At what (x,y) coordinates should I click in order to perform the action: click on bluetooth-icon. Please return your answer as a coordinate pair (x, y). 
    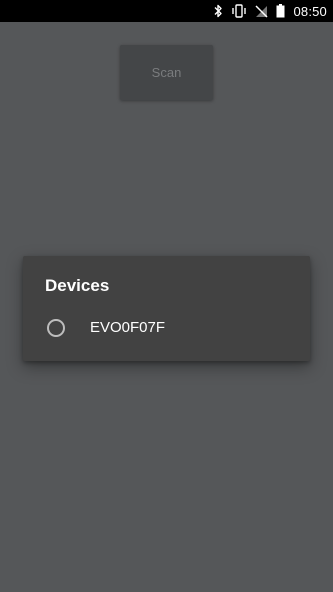
    Looking at the image, I should click on (218, 11).